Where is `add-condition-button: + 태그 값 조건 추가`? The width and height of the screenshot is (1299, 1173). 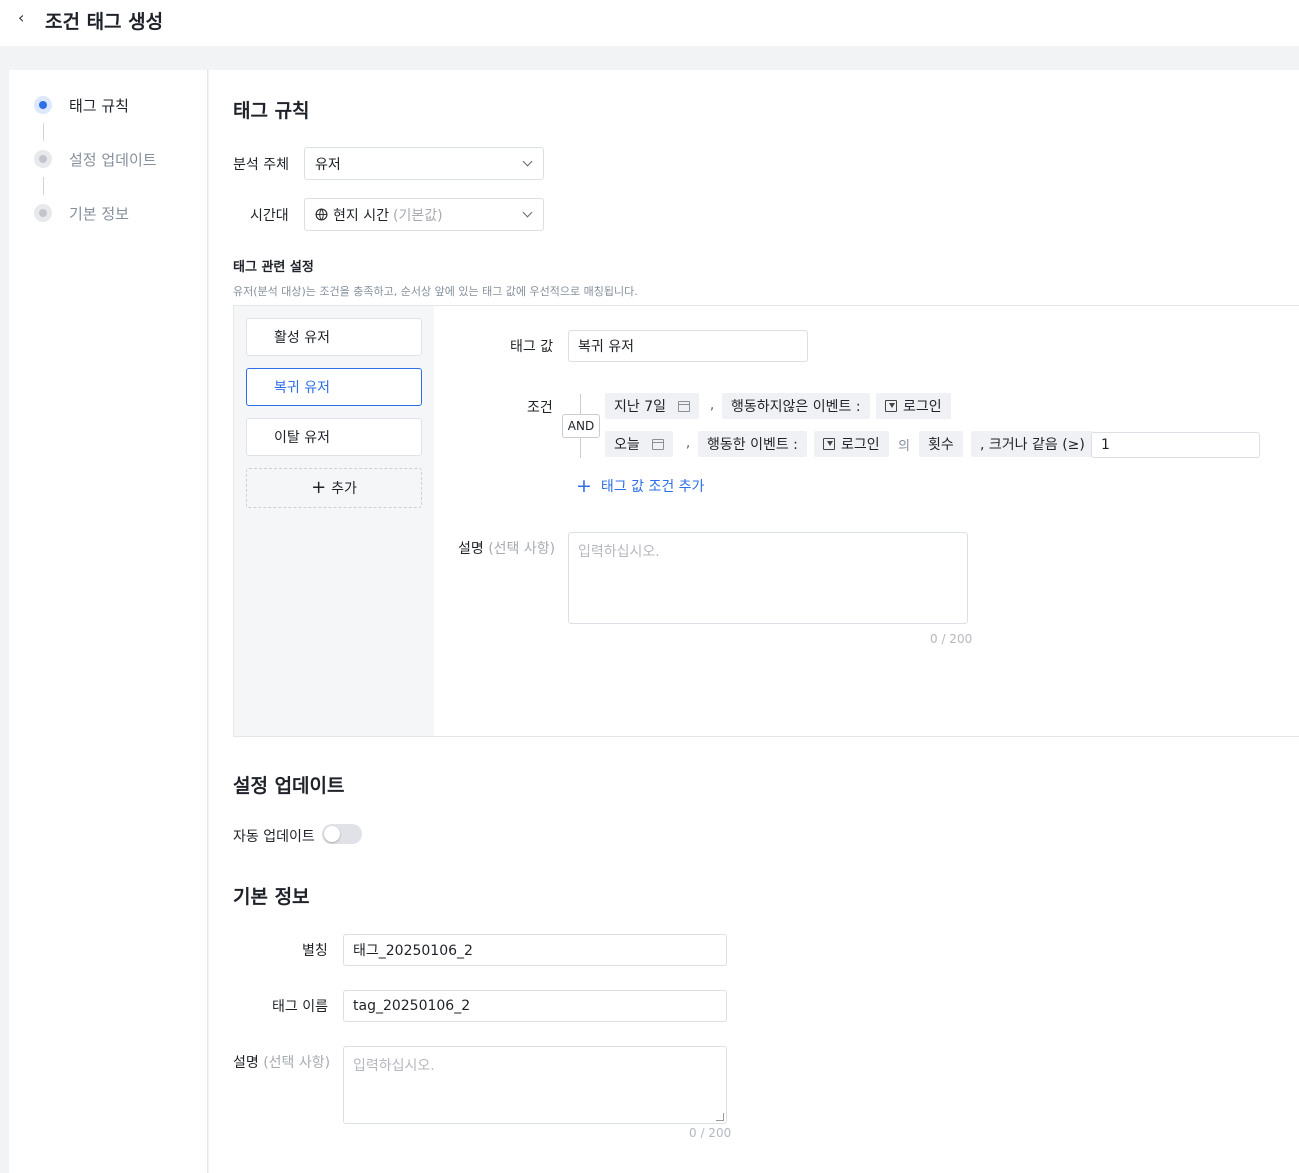
add-condition-button: + 태그 값 조건 추가 is located at coordinates (640, 486).